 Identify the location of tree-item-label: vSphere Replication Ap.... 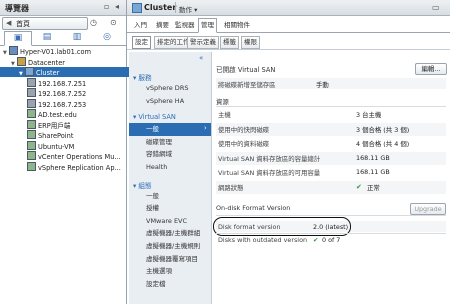
(79, 167).